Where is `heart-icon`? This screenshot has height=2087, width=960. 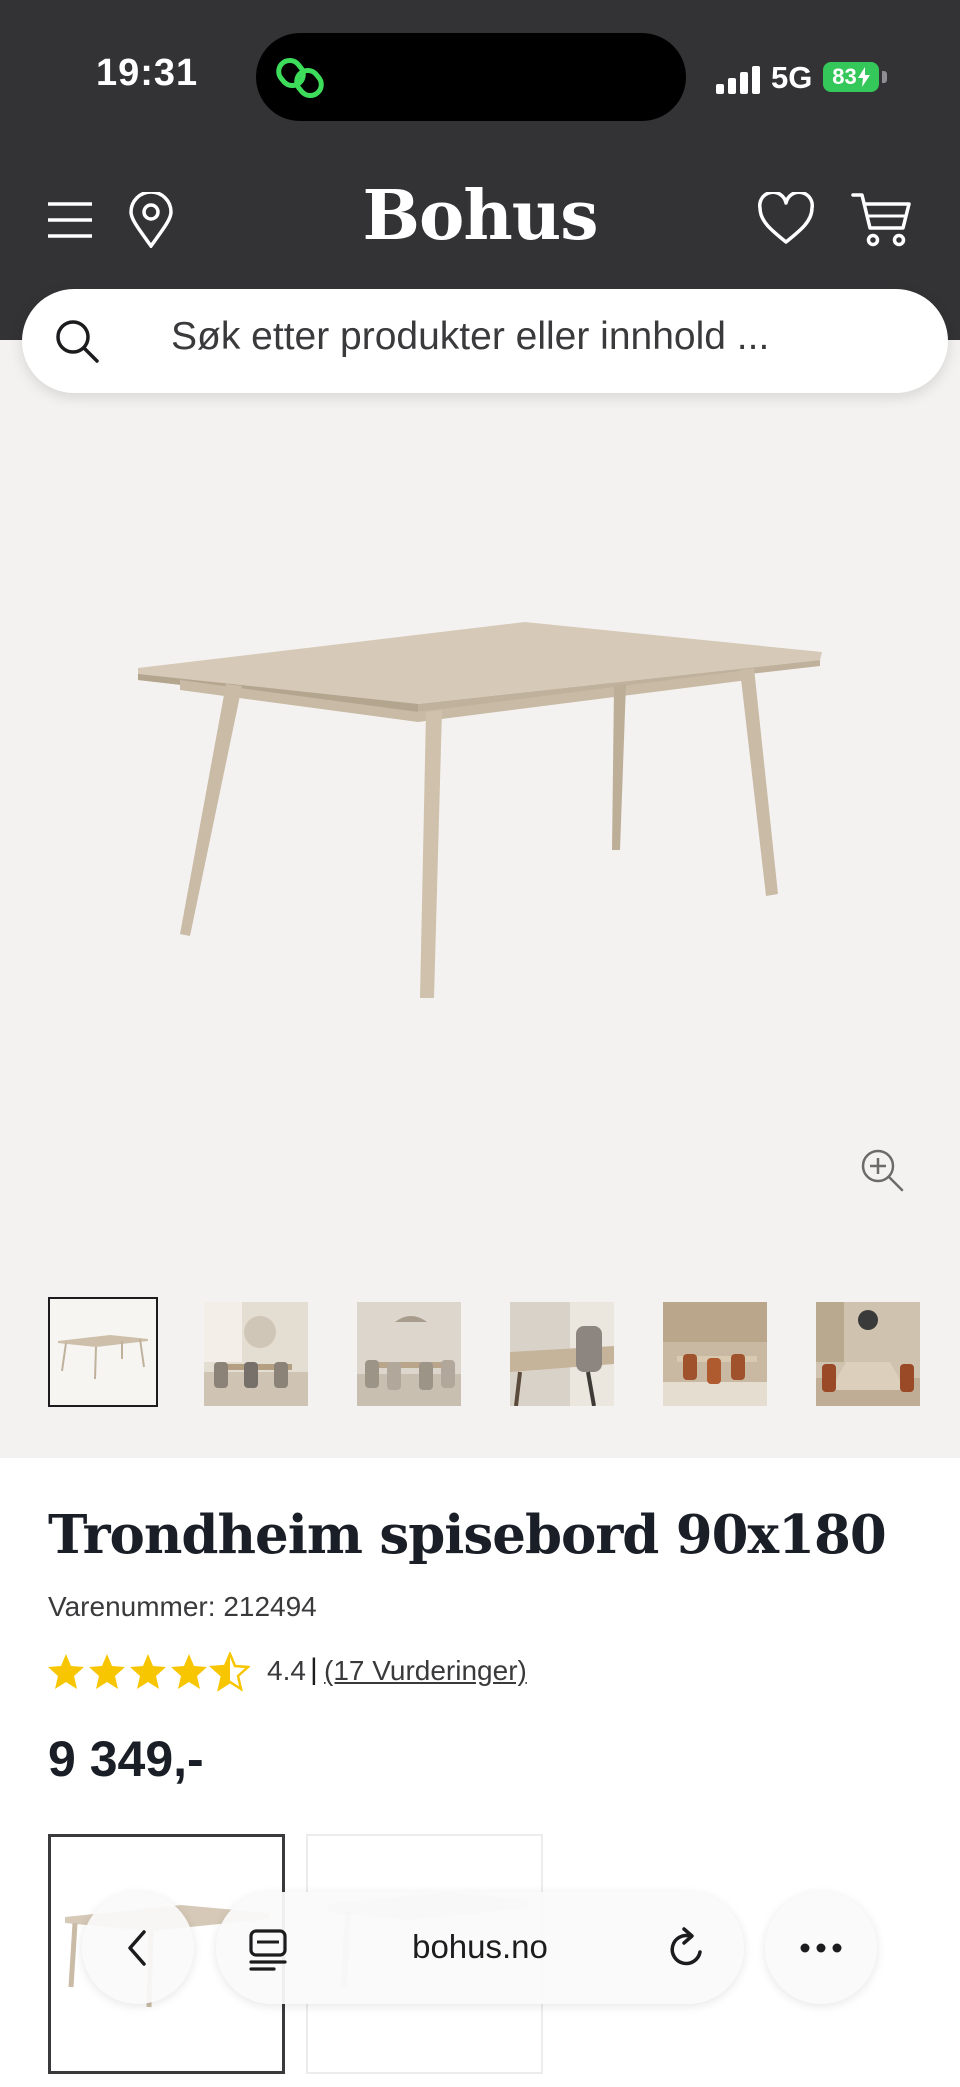
heart-icon is located at coordinates (786, 219).